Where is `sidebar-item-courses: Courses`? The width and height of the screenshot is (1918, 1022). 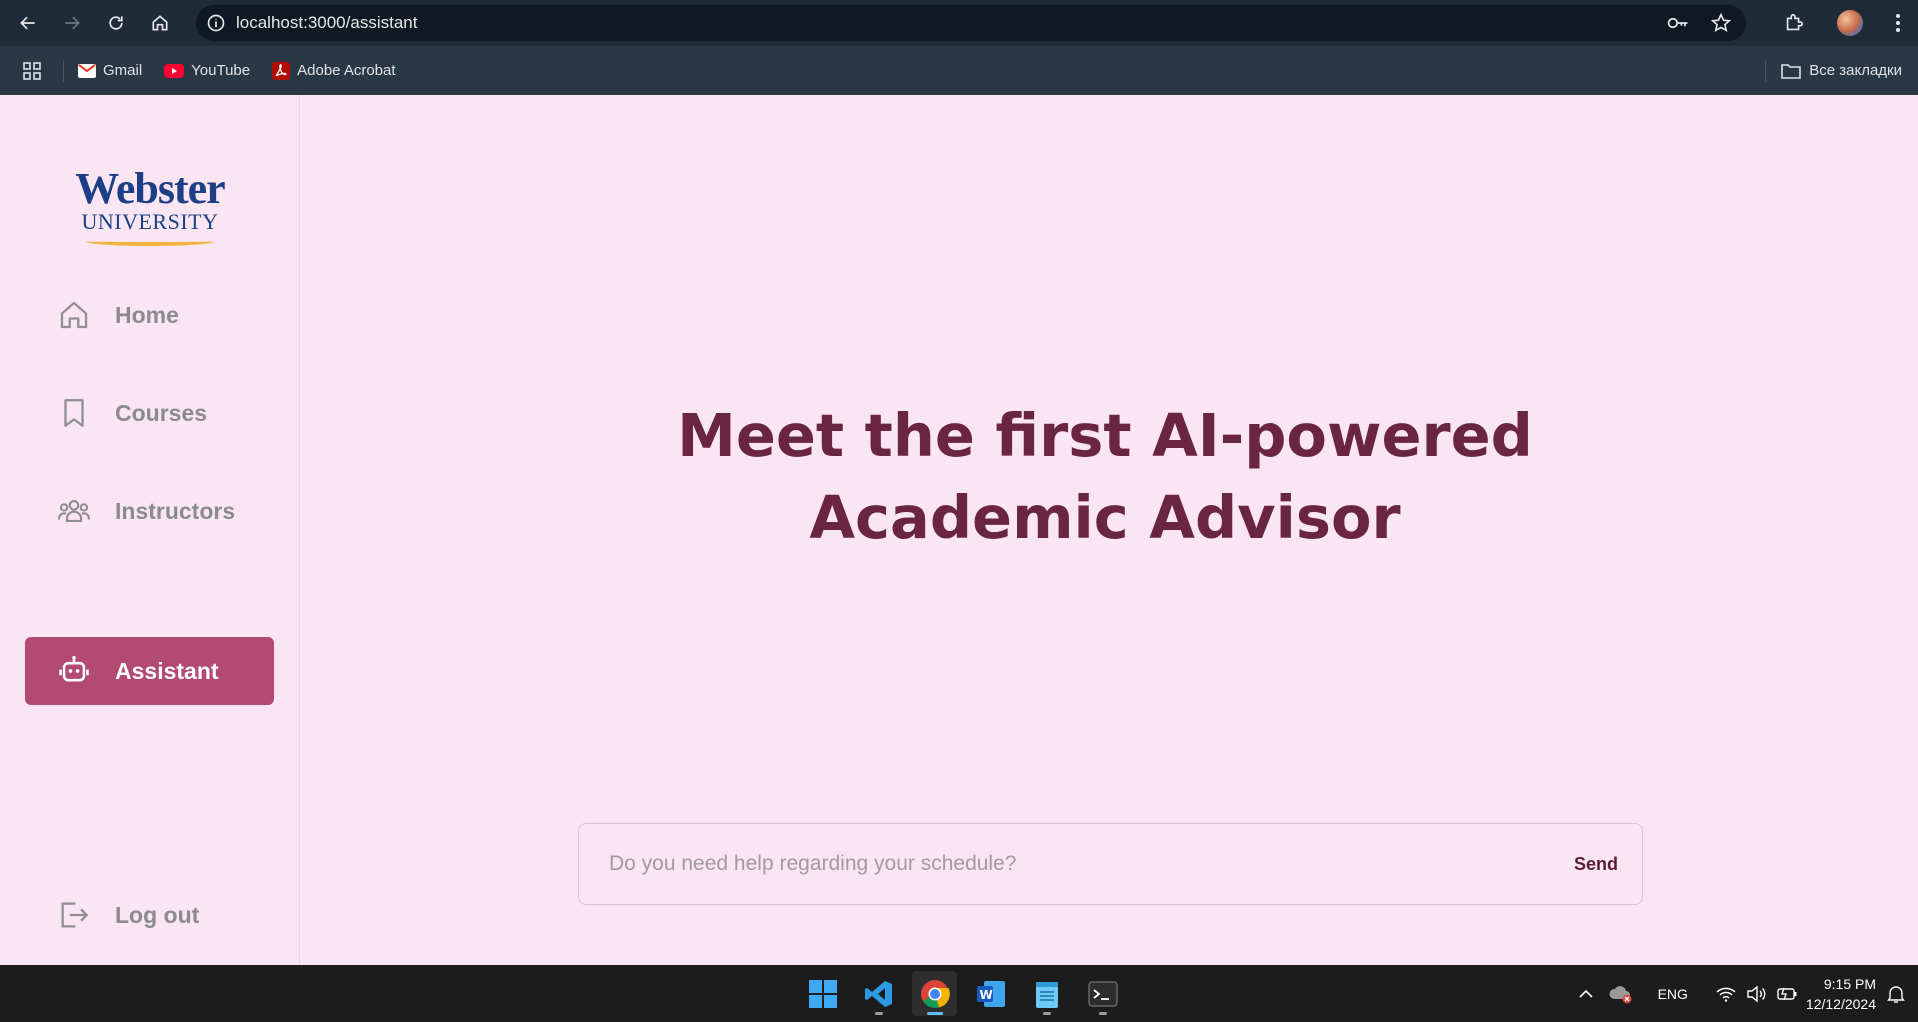 sidebar-item-courses: Courses is located at coordinates (149, 413).